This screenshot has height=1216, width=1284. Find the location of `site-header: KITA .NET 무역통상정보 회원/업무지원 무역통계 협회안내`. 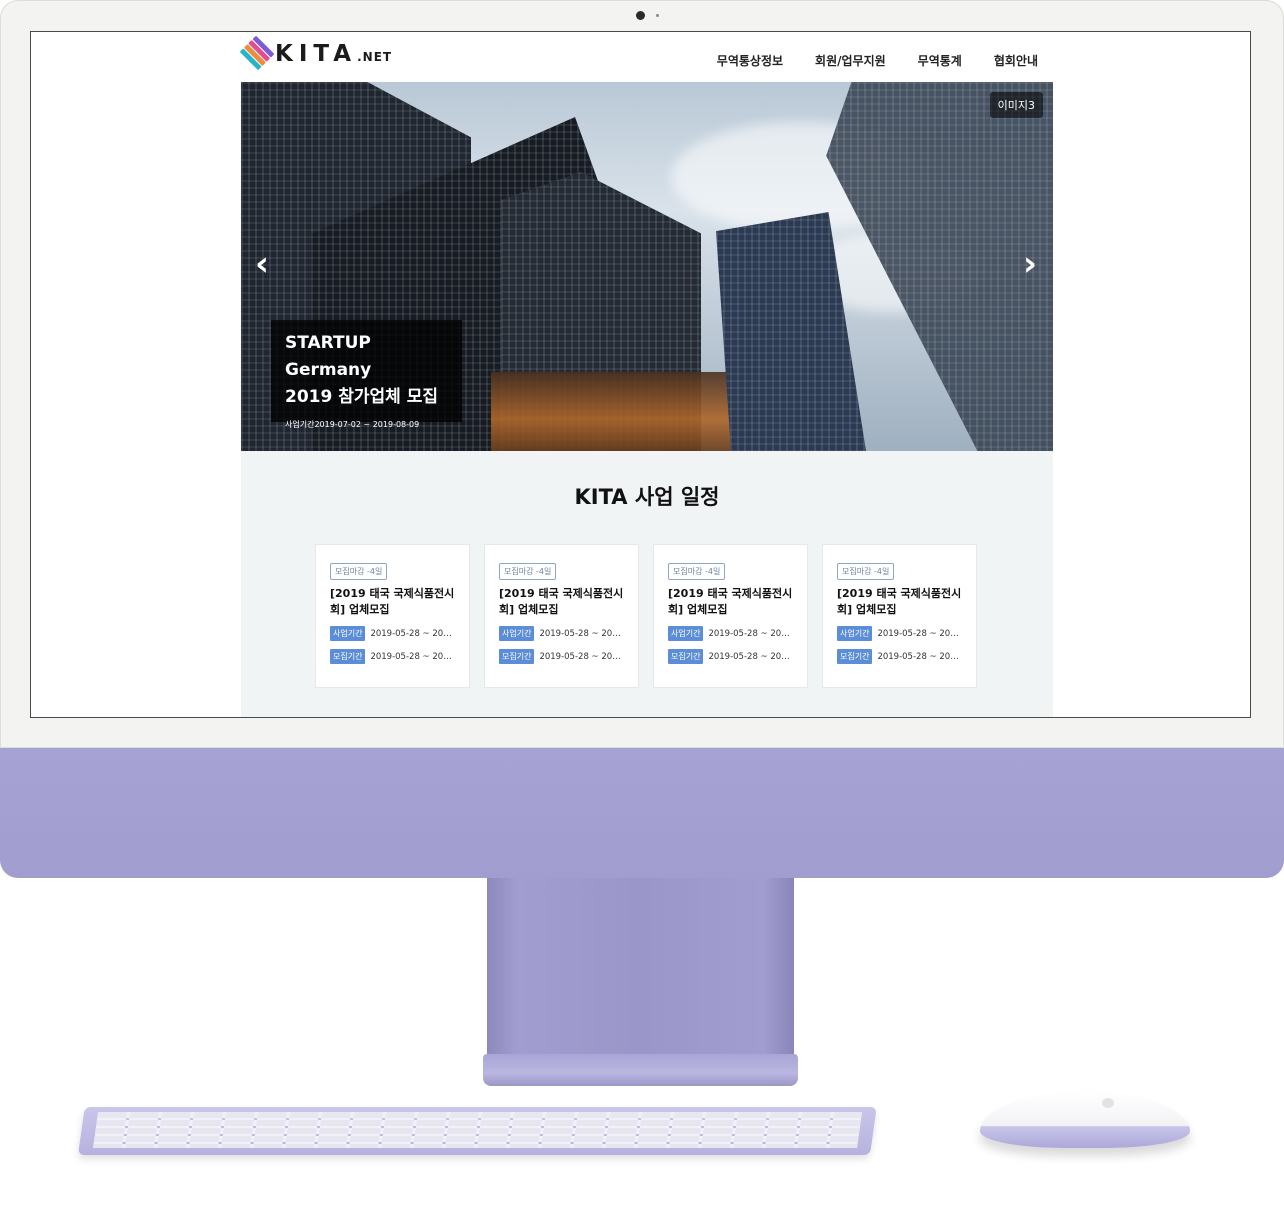

site-header: KITA .NET 무역통상정보 회원/업무지원 무역통계 협회안내 is located at coordinates (645, 57).